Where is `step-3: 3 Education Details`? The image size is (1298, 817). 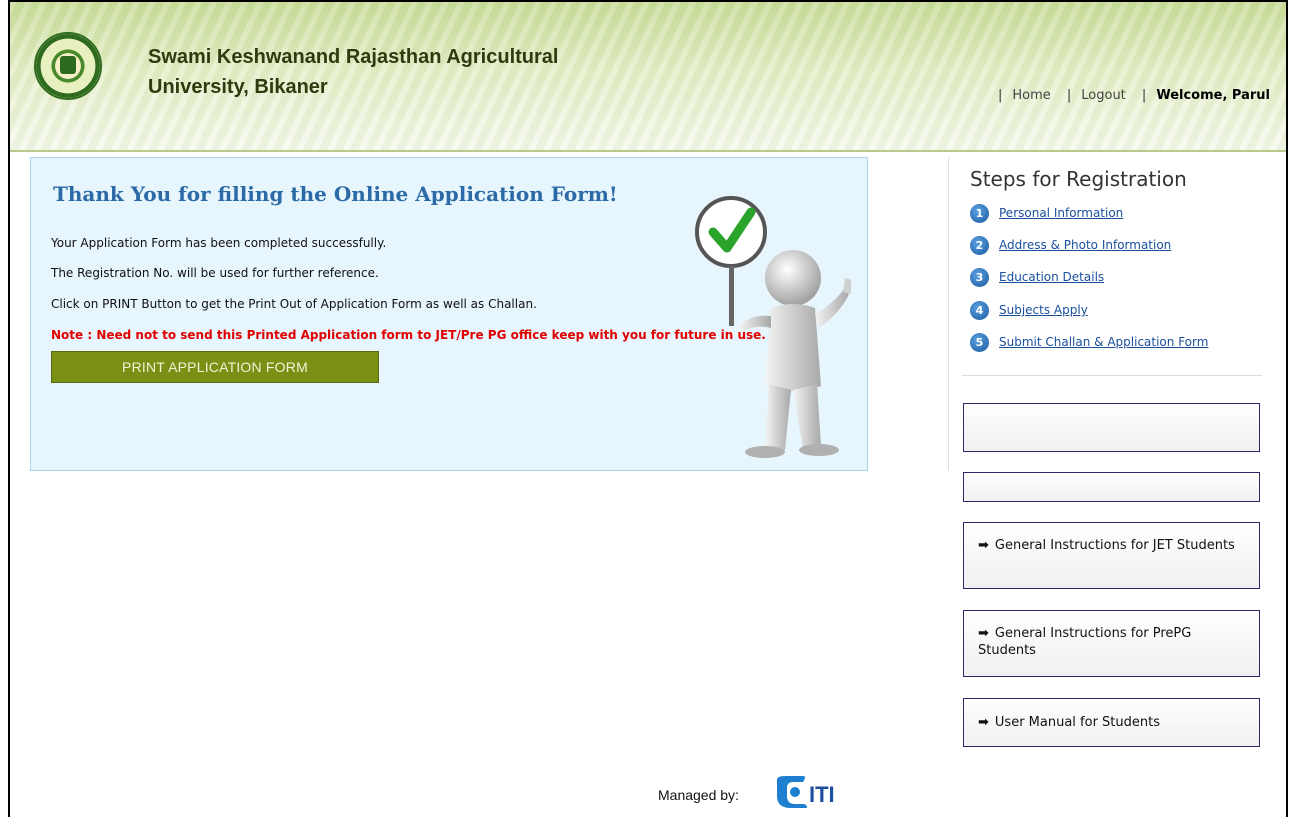
step-3: 3 Education Details is located at coordinates (1037, 277).